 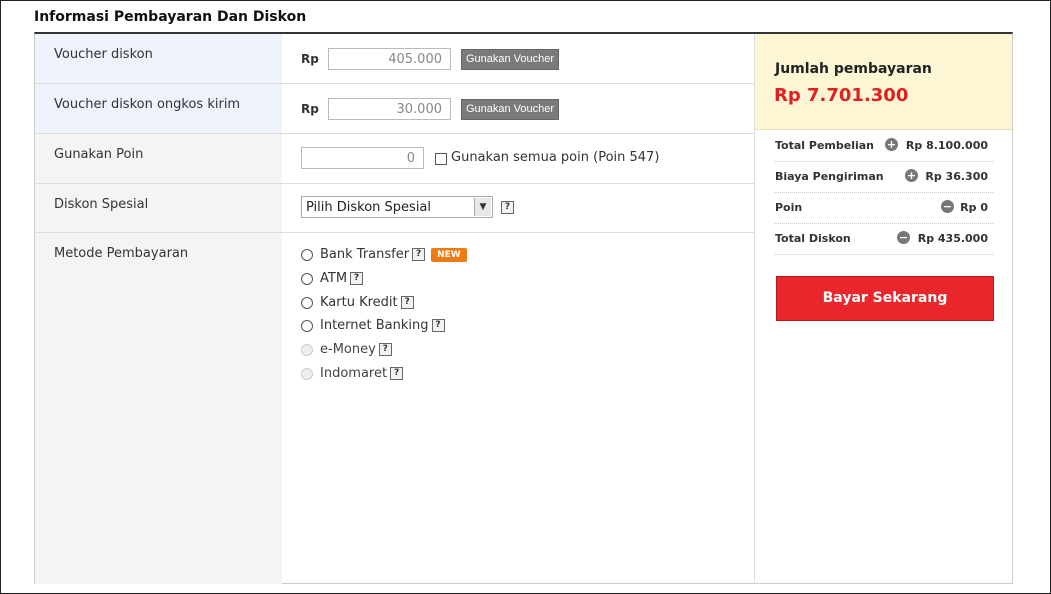 What do you see at coordinates (555, 157) in the screenshot?
I see `use-all-points-label: Gunakan semua poin (Poin 547)` at bounding box center [555, 157].